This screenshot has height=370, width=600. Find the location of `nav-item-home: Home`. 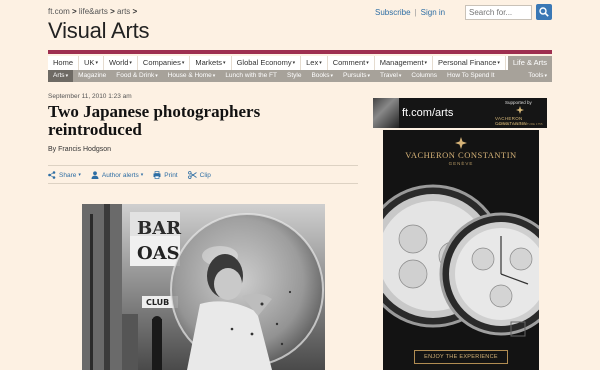

nav-item-home: Home is located at coordinates (64, 63).